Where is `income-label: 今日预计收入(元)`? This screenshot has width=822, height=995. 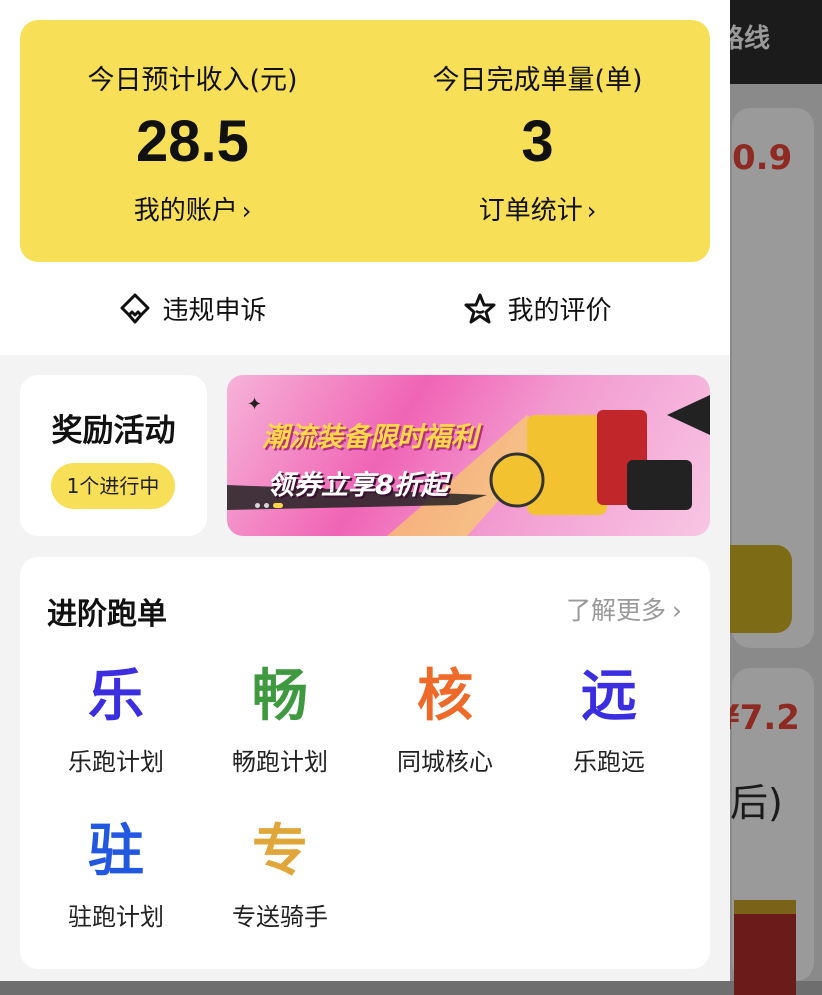 income-label: 今日预计收入(元) is located at coordinates (192, 80).